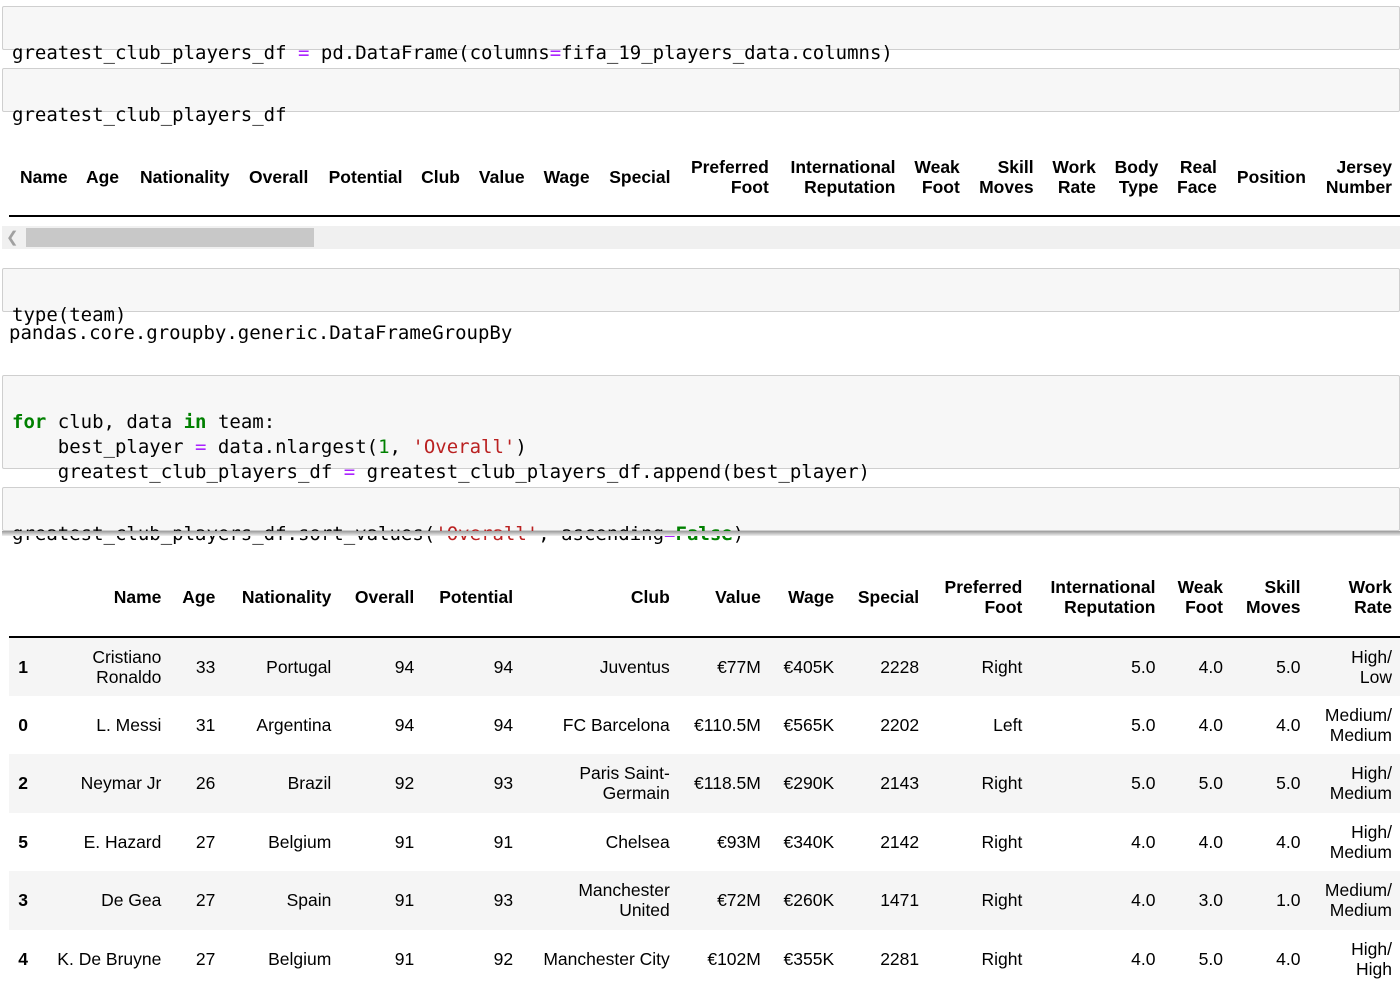  I want to click on column-header: Work Rate, so click(1354, 597).